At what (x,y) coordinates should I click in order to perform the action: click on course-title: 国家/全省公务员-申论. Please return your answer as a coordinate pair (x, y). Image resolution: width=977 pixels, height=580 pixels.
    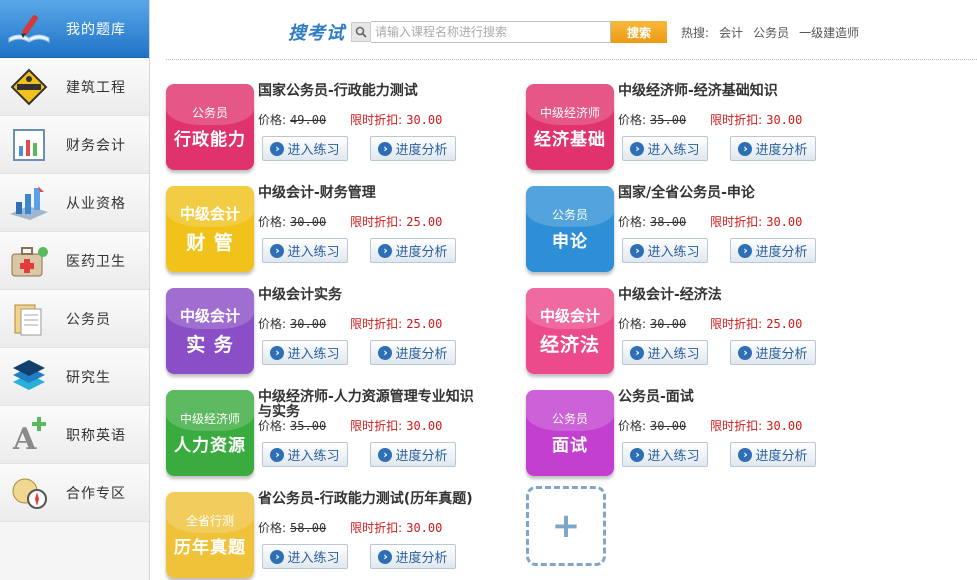
    Looking at the image, I should click on (730, 193).